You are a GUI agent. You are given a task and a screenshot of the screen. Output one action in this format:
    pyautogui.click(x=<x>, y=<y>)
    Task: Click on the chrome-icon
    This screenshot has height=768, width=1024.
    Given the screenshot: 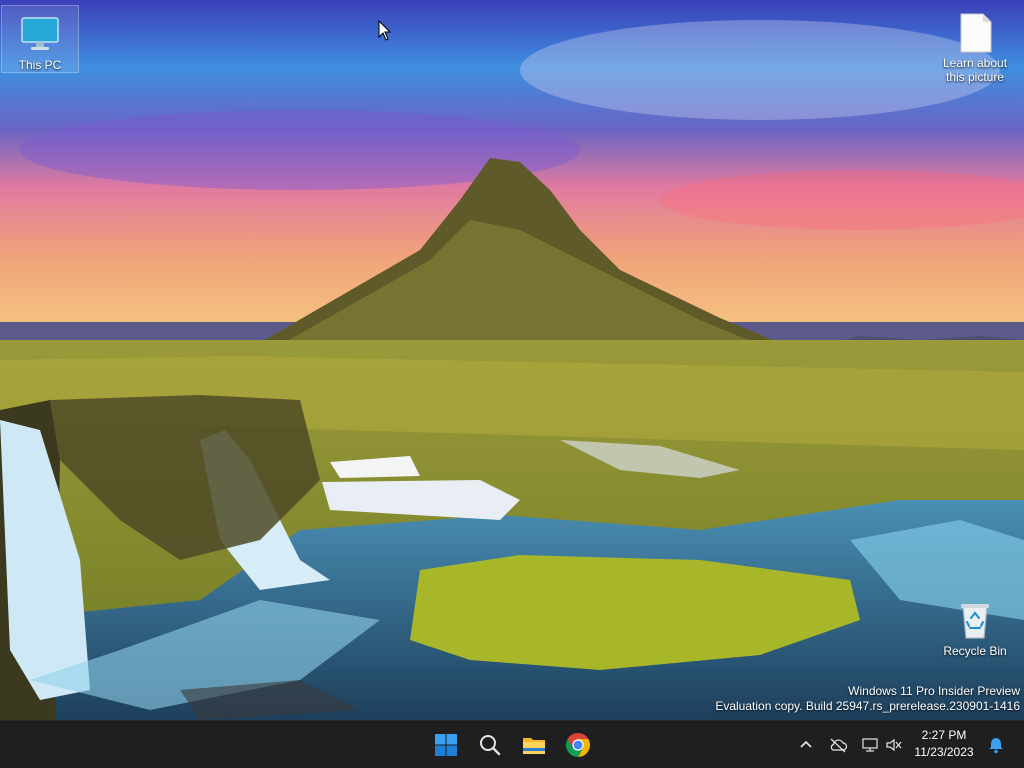 What is the action you would take?
    pyautogui.click(x=578, y=745)
    